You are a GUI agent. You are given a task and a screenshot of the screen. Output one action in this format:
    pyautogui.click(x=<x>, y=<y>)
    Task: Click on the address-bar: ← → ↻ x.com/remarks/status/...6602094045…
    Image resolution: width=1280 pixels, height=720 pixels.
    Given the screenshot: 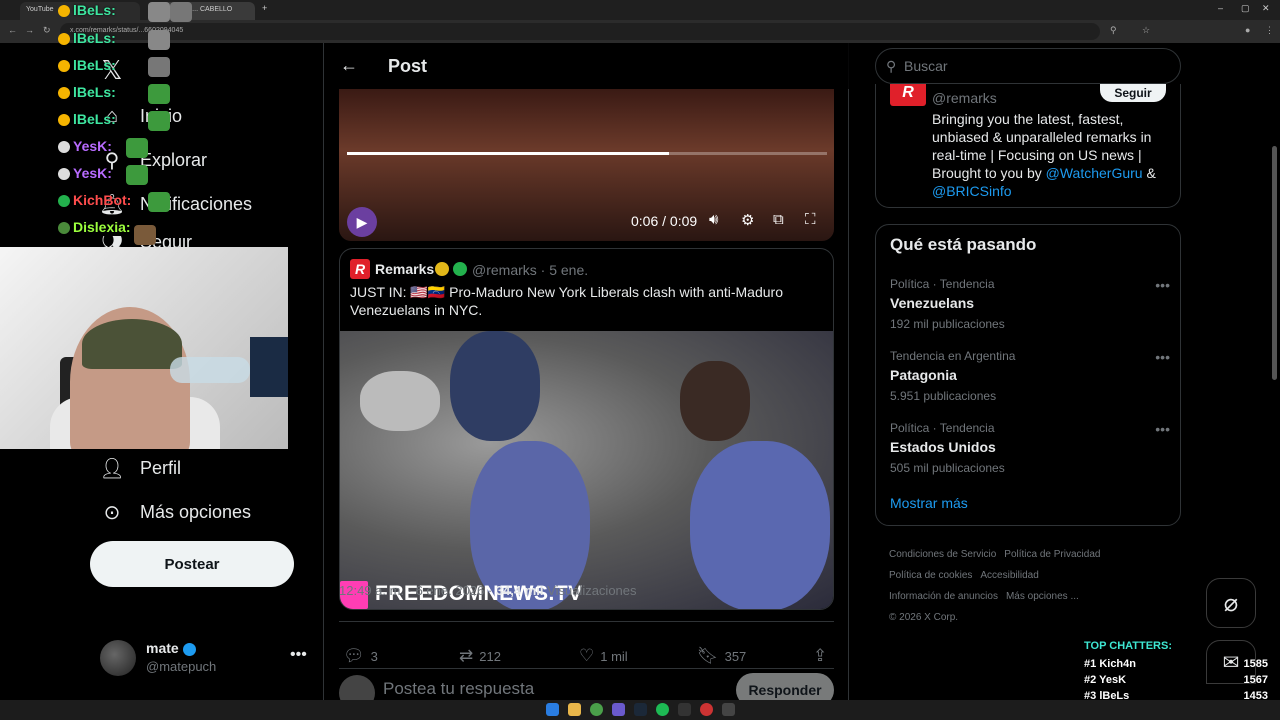 What is the action you would take?
    pyautogui.click(x=640, y=31)
    